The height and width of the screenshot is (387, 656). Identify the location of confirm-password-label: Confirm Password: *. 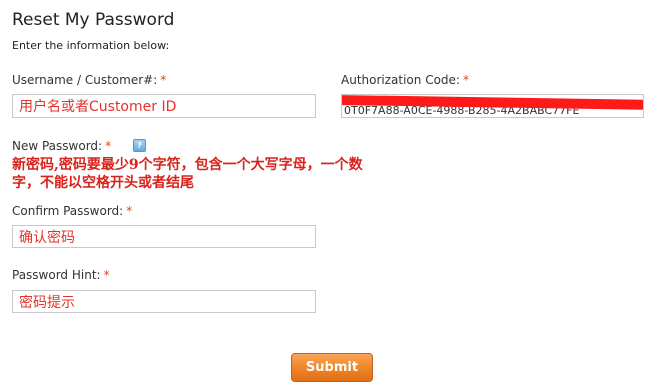
(72, 211).